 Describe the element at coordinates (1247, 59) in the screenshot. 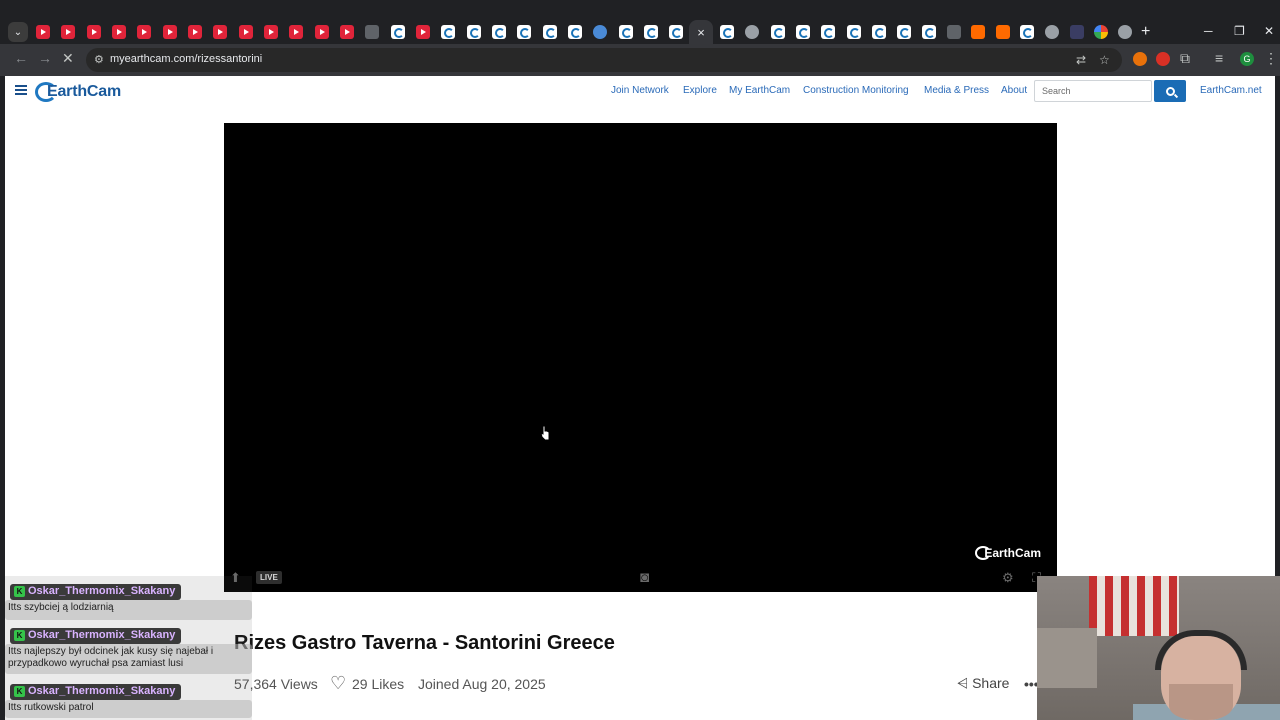

I see `profile-avatar: G` at that location.